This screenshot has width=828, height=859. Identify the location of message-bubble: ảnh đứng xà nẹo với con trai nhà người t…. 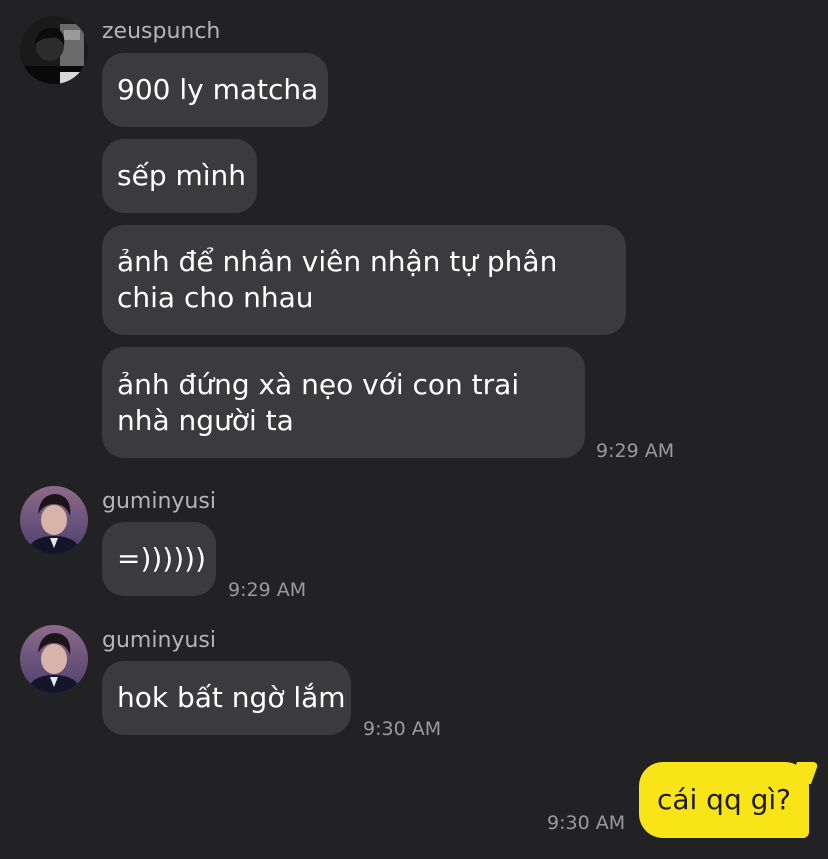
(343, 402).